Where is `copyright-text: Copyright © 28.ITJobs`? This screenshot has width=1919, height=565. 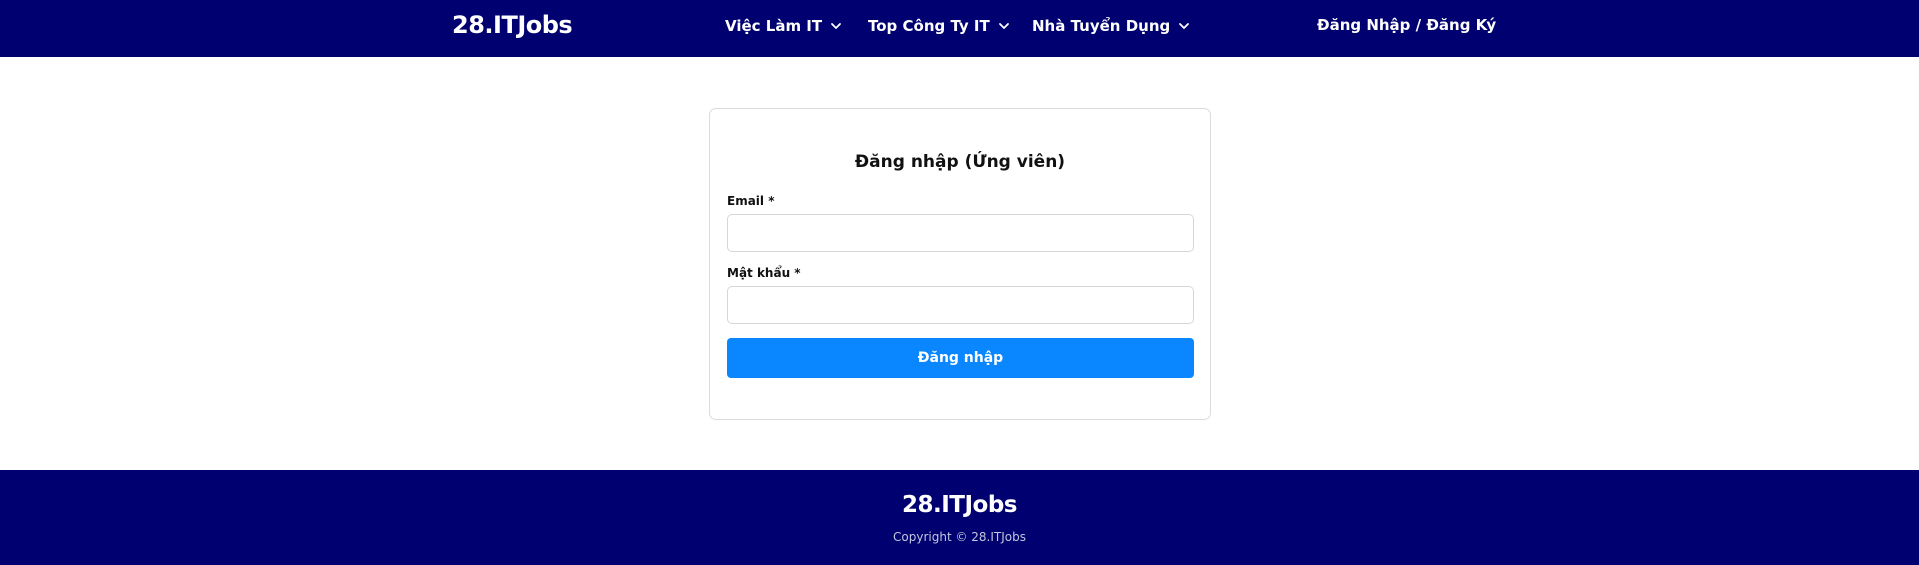 copyright-text: Copyright © 28.ITJobs is located at coordinates (959, 537).